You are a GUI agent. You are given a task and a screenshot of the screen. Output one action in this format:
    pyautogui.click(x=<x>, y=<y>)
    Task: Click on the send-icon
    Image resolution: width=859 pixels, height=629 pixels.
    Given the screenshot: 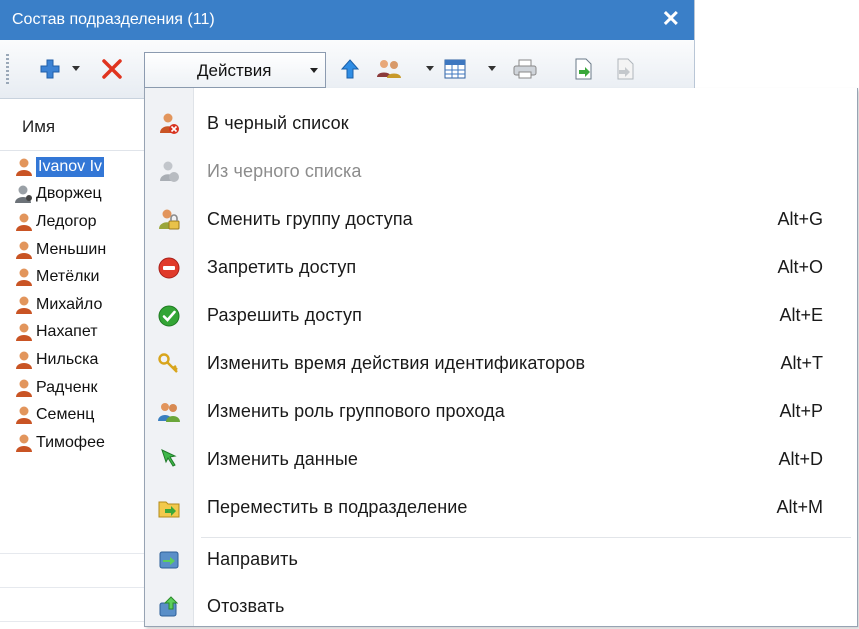 What is the action you would take?
    pyautogui.click(x=169, y=560)
    